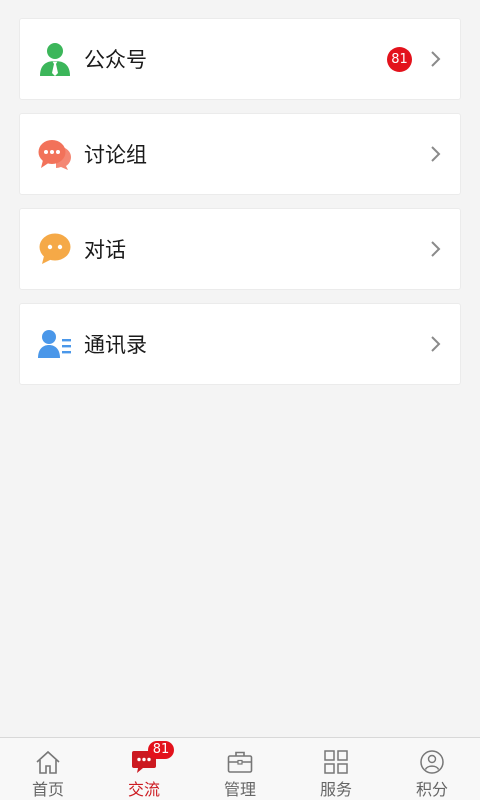 The width and height of the screenshot is (480, 800). Describe the element at coordinates (143, 789) in the screenshot. I see `tab-label: 交流` at that location.